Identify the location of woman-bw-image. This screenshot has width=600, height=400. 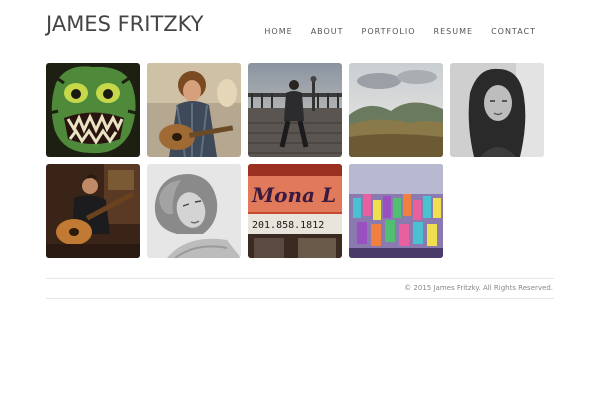
(194, 211).